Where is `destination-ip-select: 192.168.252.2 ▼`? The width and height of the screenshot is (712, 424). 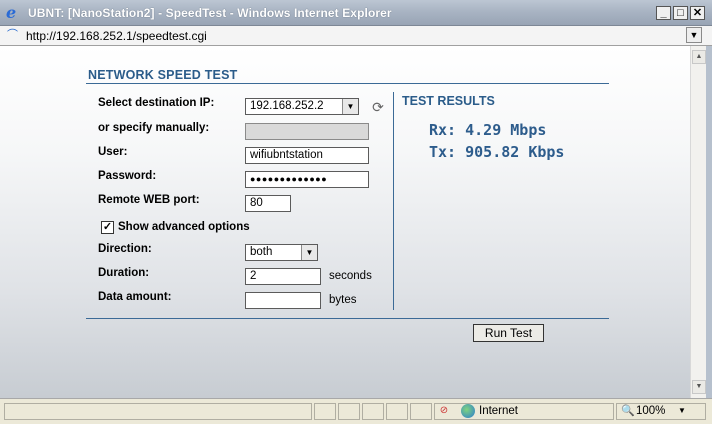 destination-ip-select: 192.168.252.2 ▼ is located at coordinates (302, 106).